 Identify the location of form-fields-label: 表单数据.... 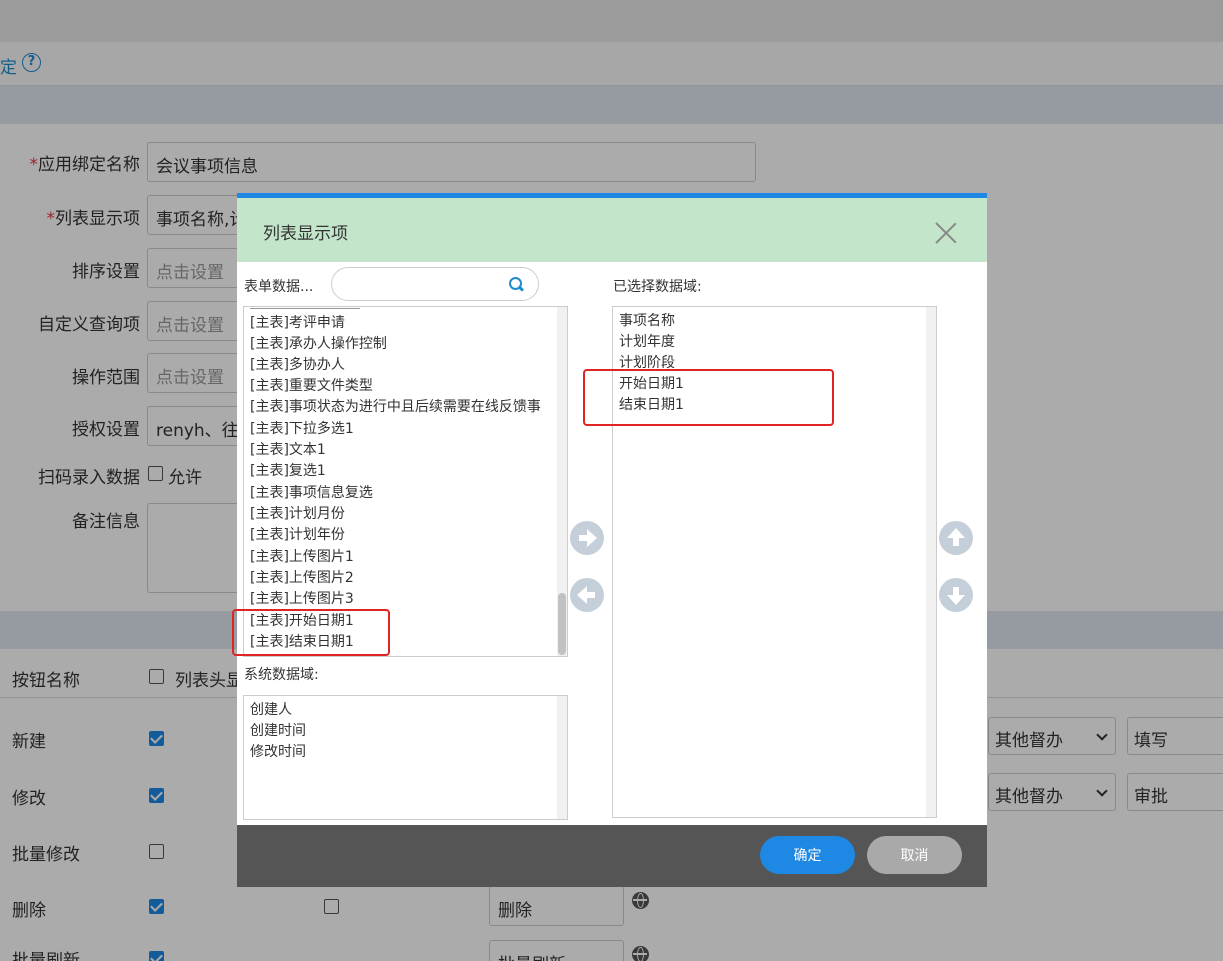
(279, 287).